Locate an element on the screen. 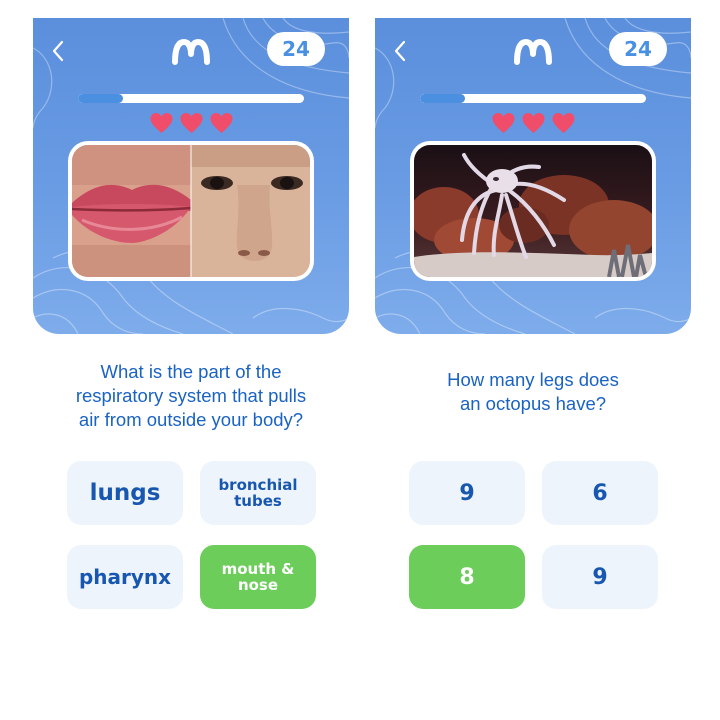 The image size is (720, 720). lips-nose-image is located at coordinates (191, 211).